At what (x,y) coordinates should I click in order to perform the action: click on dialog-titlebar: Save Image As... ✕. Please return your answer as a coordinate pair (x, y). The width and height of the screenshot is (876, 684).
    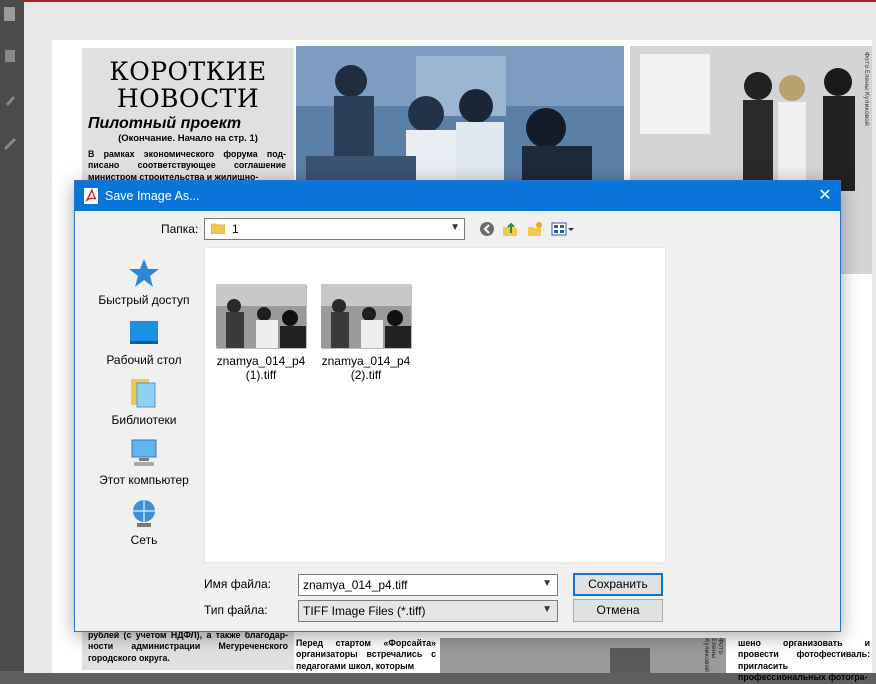
    Looking at the image, I should click on (457, 196).